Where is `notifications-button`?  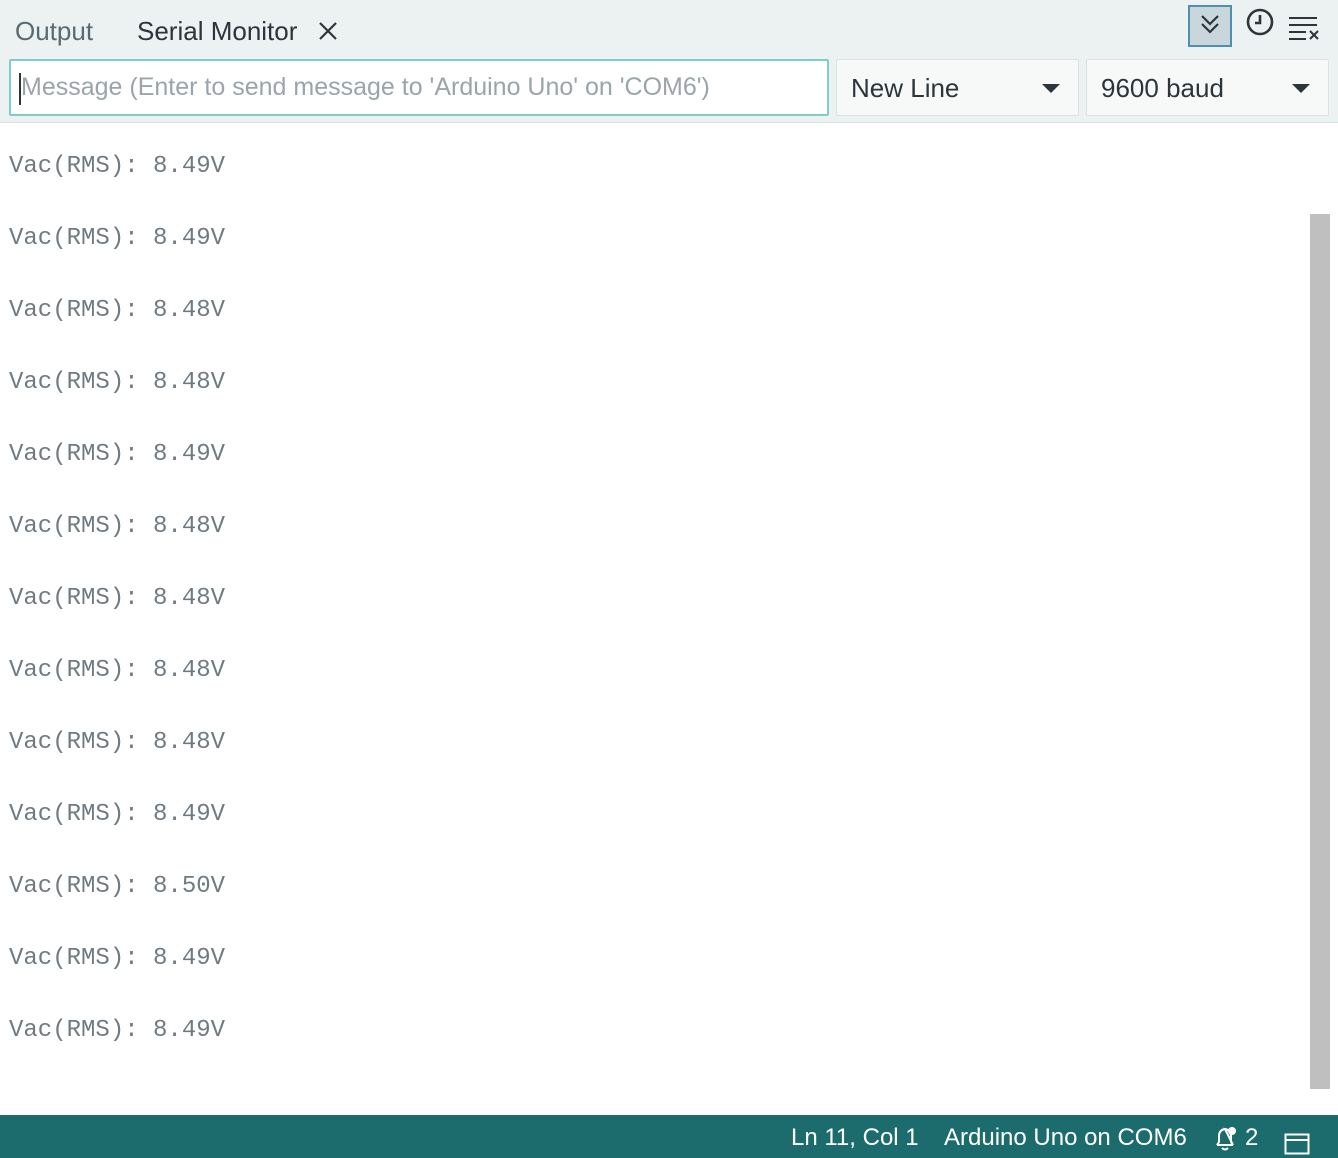
notifications-button is located at coordinates (1226, 1137).